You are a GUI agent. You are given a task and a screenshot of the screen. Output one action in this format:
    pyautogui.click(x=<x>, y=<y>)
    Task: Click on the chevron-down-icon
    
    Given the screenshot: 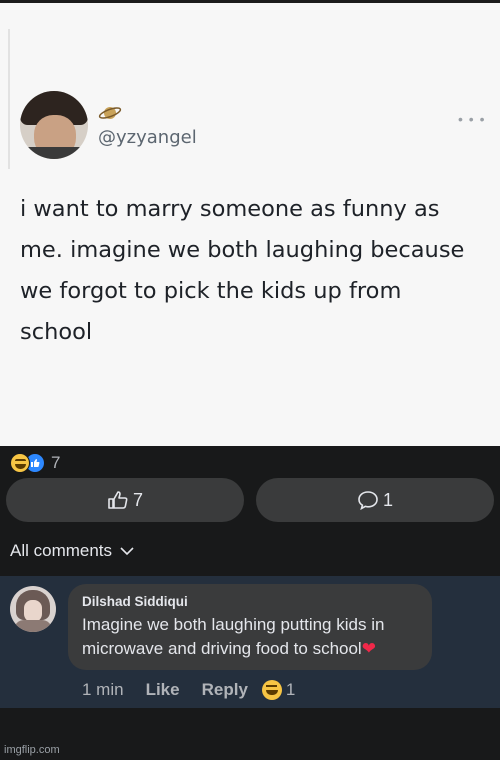 What is the action you would take?
    pyautogui.click(x=127, y=551)
    